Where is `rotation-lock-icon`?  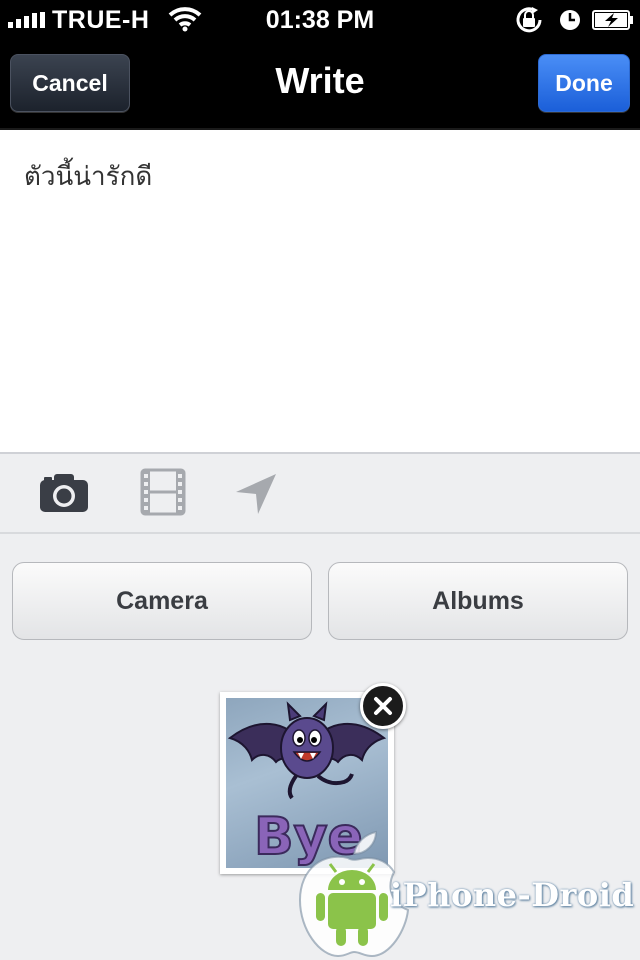
rotation-lock-icon is located at coordinates (529, 20).